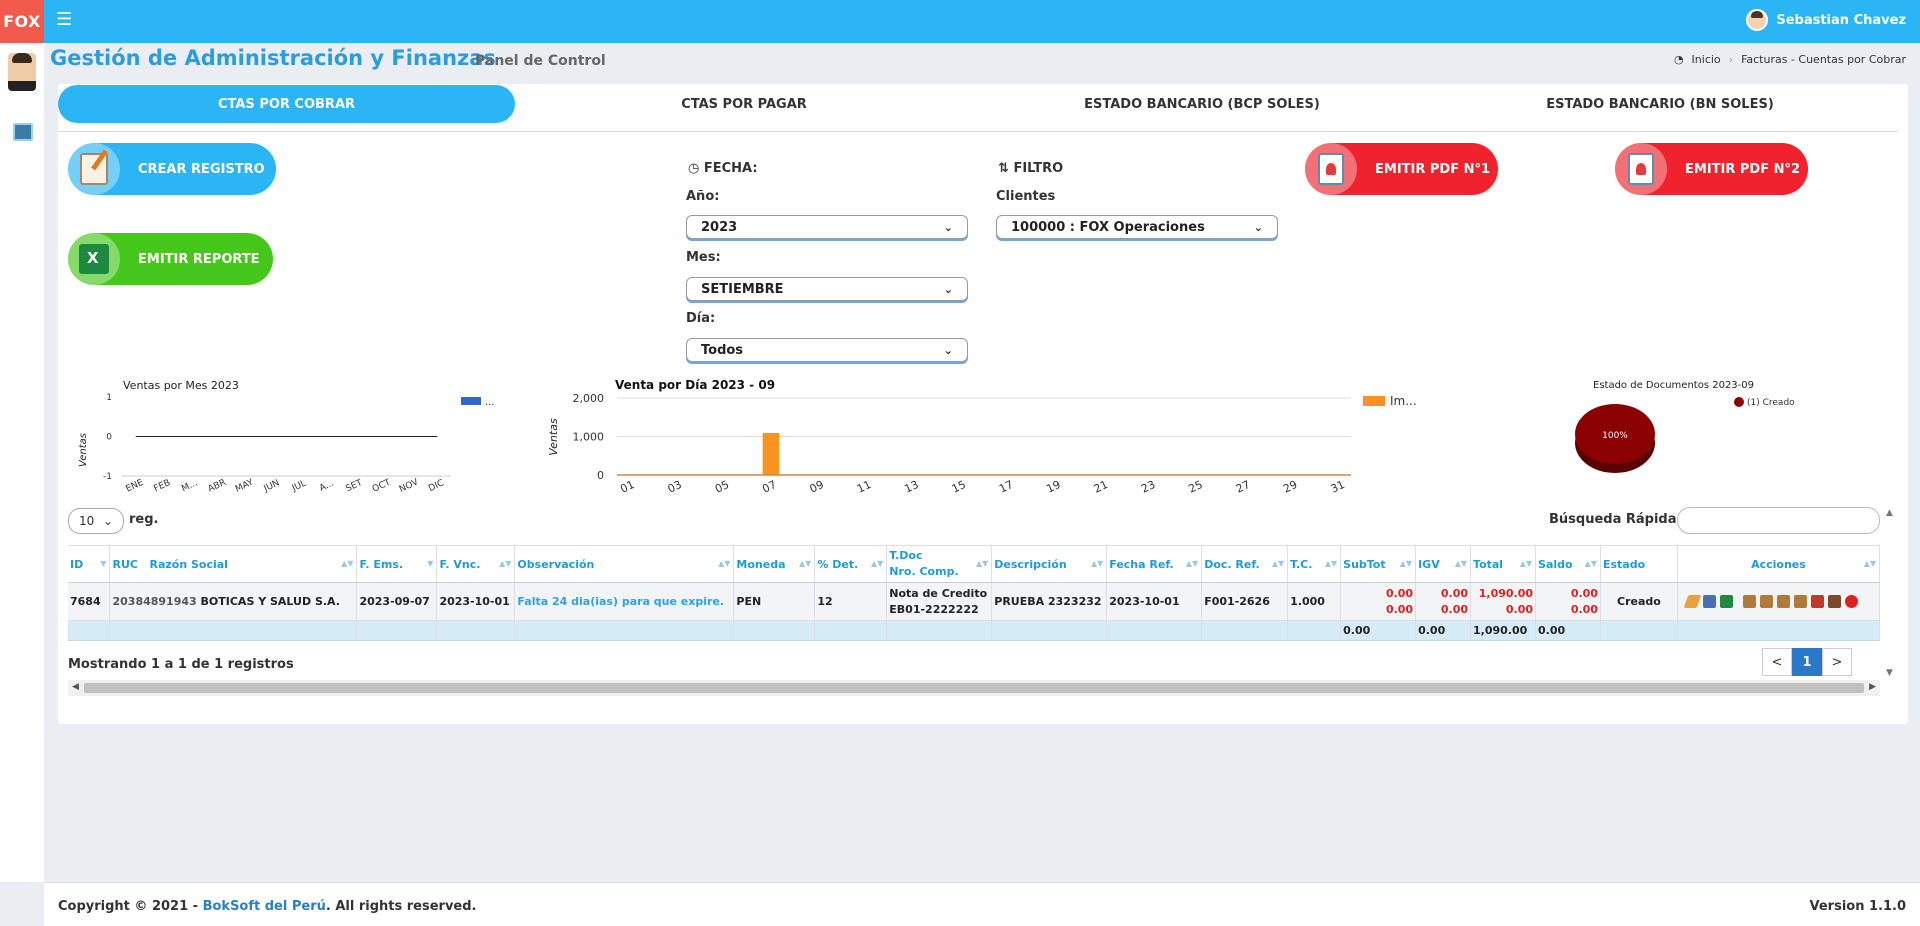  I want to click on emit-pdf-1-button: EMITIR PDF N°1, so click(1401, 169).